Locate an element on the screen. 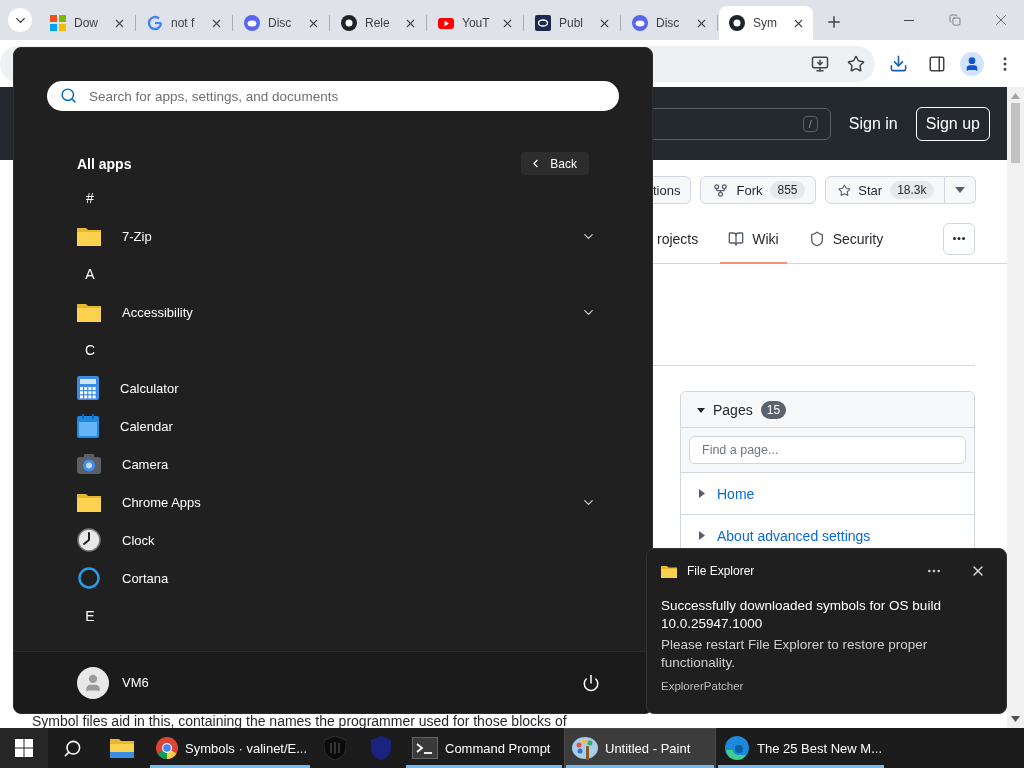 This screenshot has width=1024, height=768. app-item: Cortana is located at coordinates (333, 578).